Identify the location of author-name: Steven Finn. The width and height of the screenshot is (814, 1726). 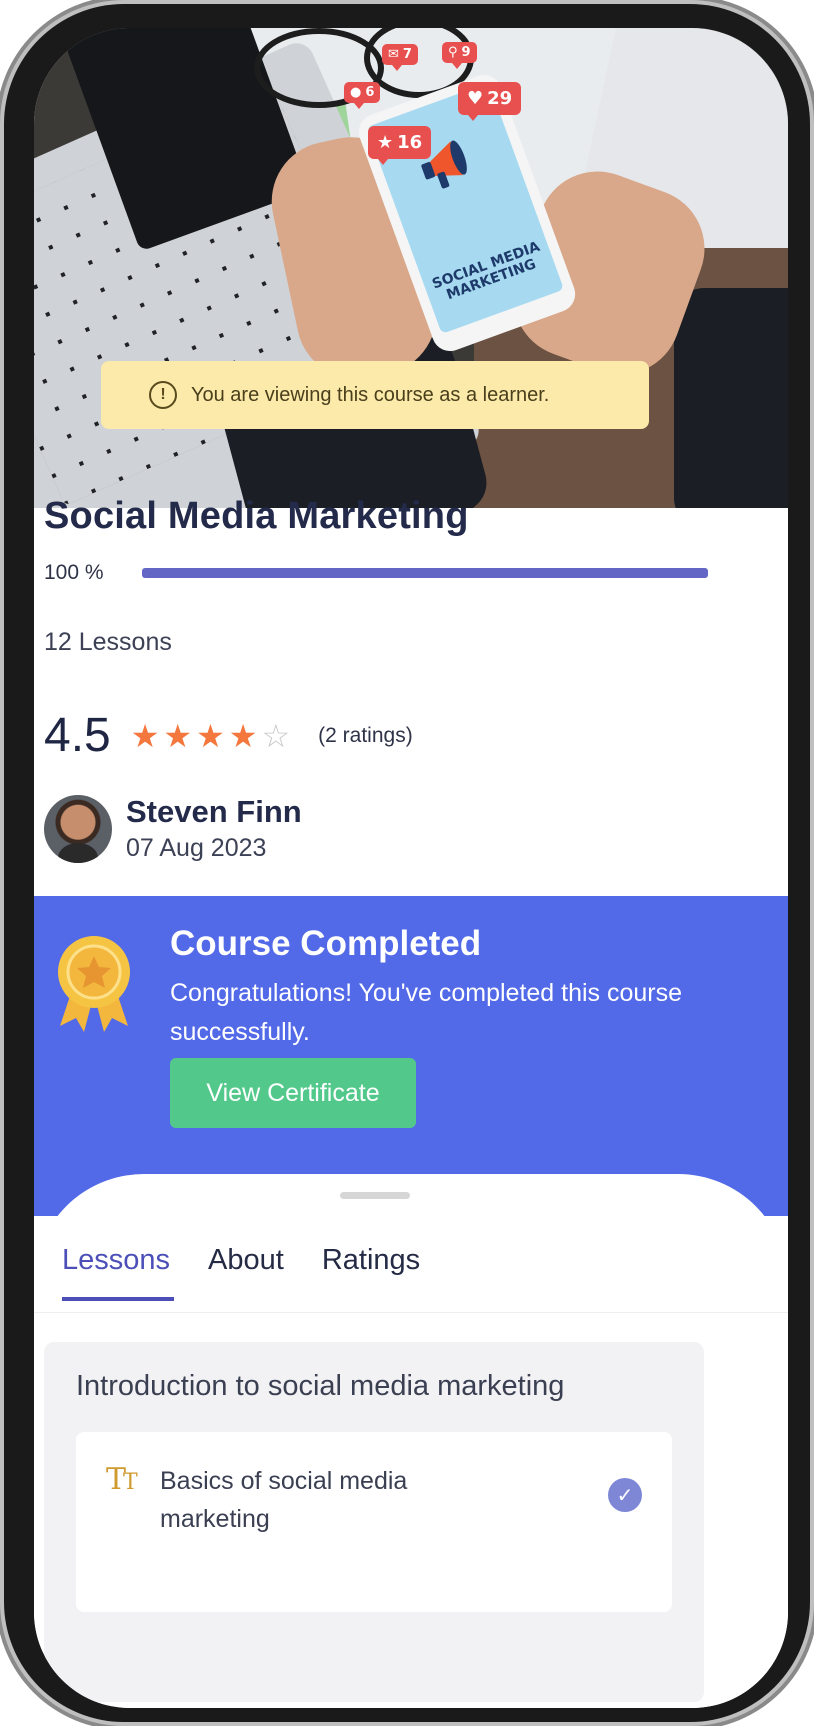
(214, 811).